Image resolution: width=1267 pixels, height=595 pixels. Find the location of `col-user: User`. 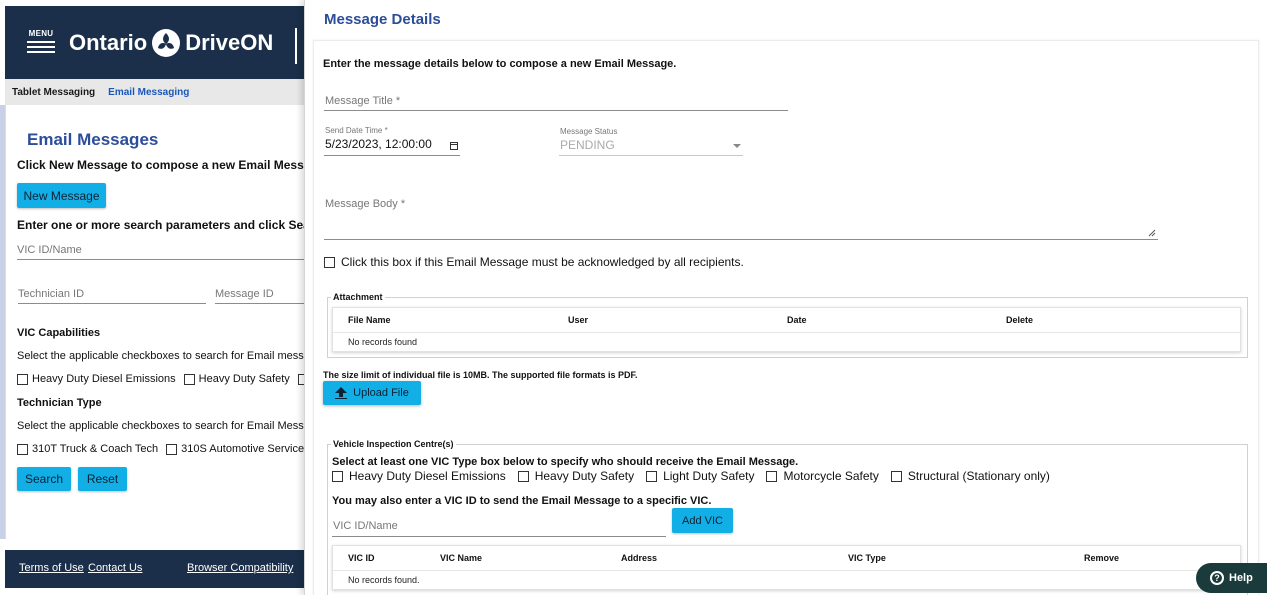

col-user: User is located at coordinates (578, 320).